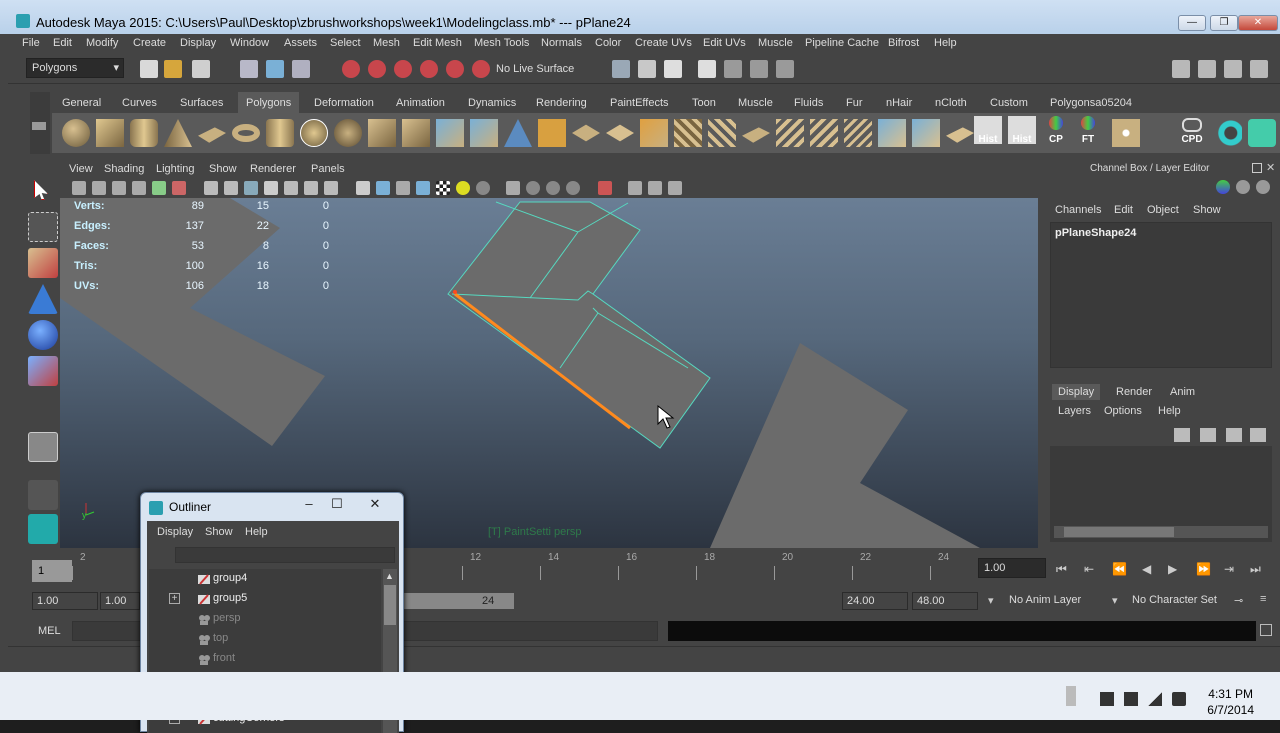 Image resolution: width=1280 pixels, height=733 pixels. What do you see at coordinates (724, 43) in the screenshot?
I see `menu-edit-uvs: Edit UVs` at bounding box center [724, 43].